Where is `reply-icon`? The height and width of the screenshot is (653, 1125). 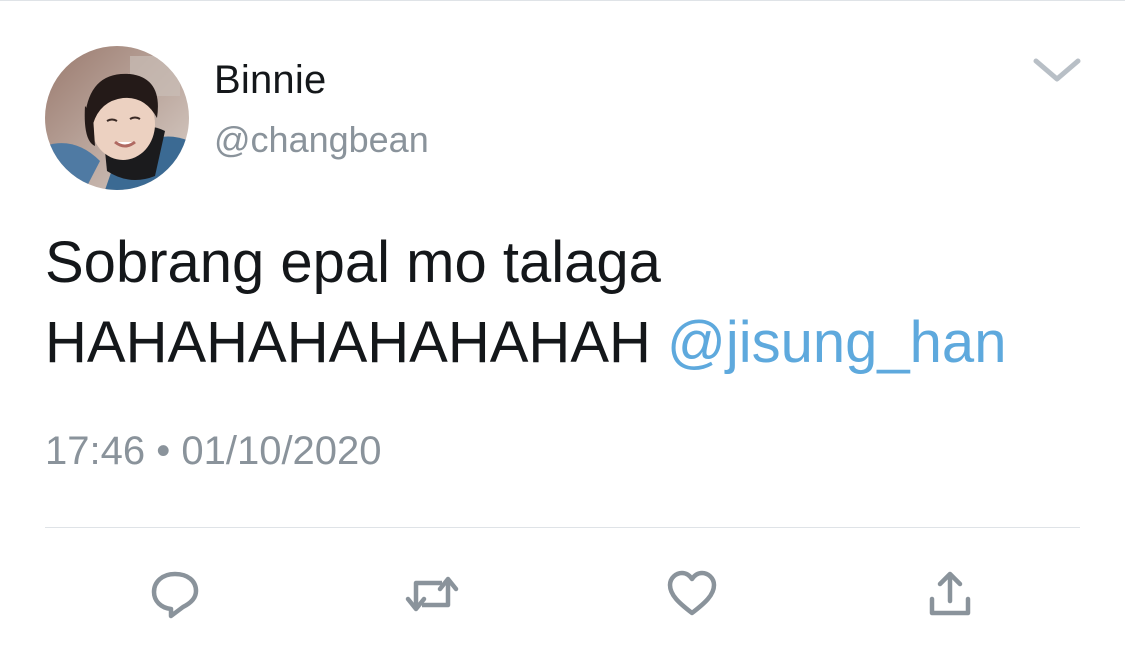
reply-icon is located at coordinates (175, 595).